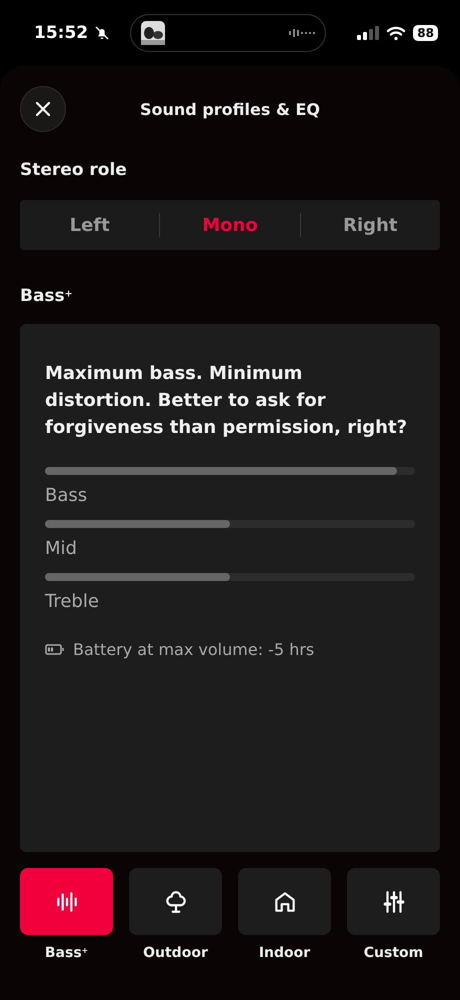  Describe the element at coordinates (368, 33) in the screenshot. I see `signal-icon` at that location.